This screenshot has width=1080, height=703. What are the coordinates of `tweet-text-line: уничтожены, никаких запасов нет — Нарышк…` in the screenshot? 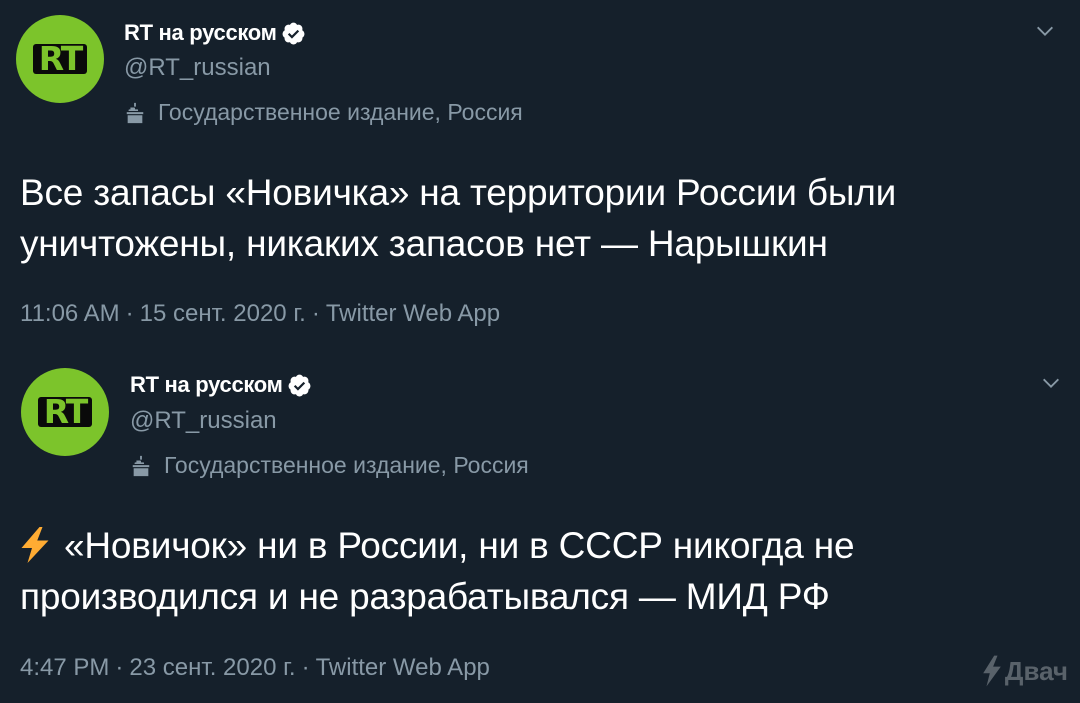 It's located at (424, 243).